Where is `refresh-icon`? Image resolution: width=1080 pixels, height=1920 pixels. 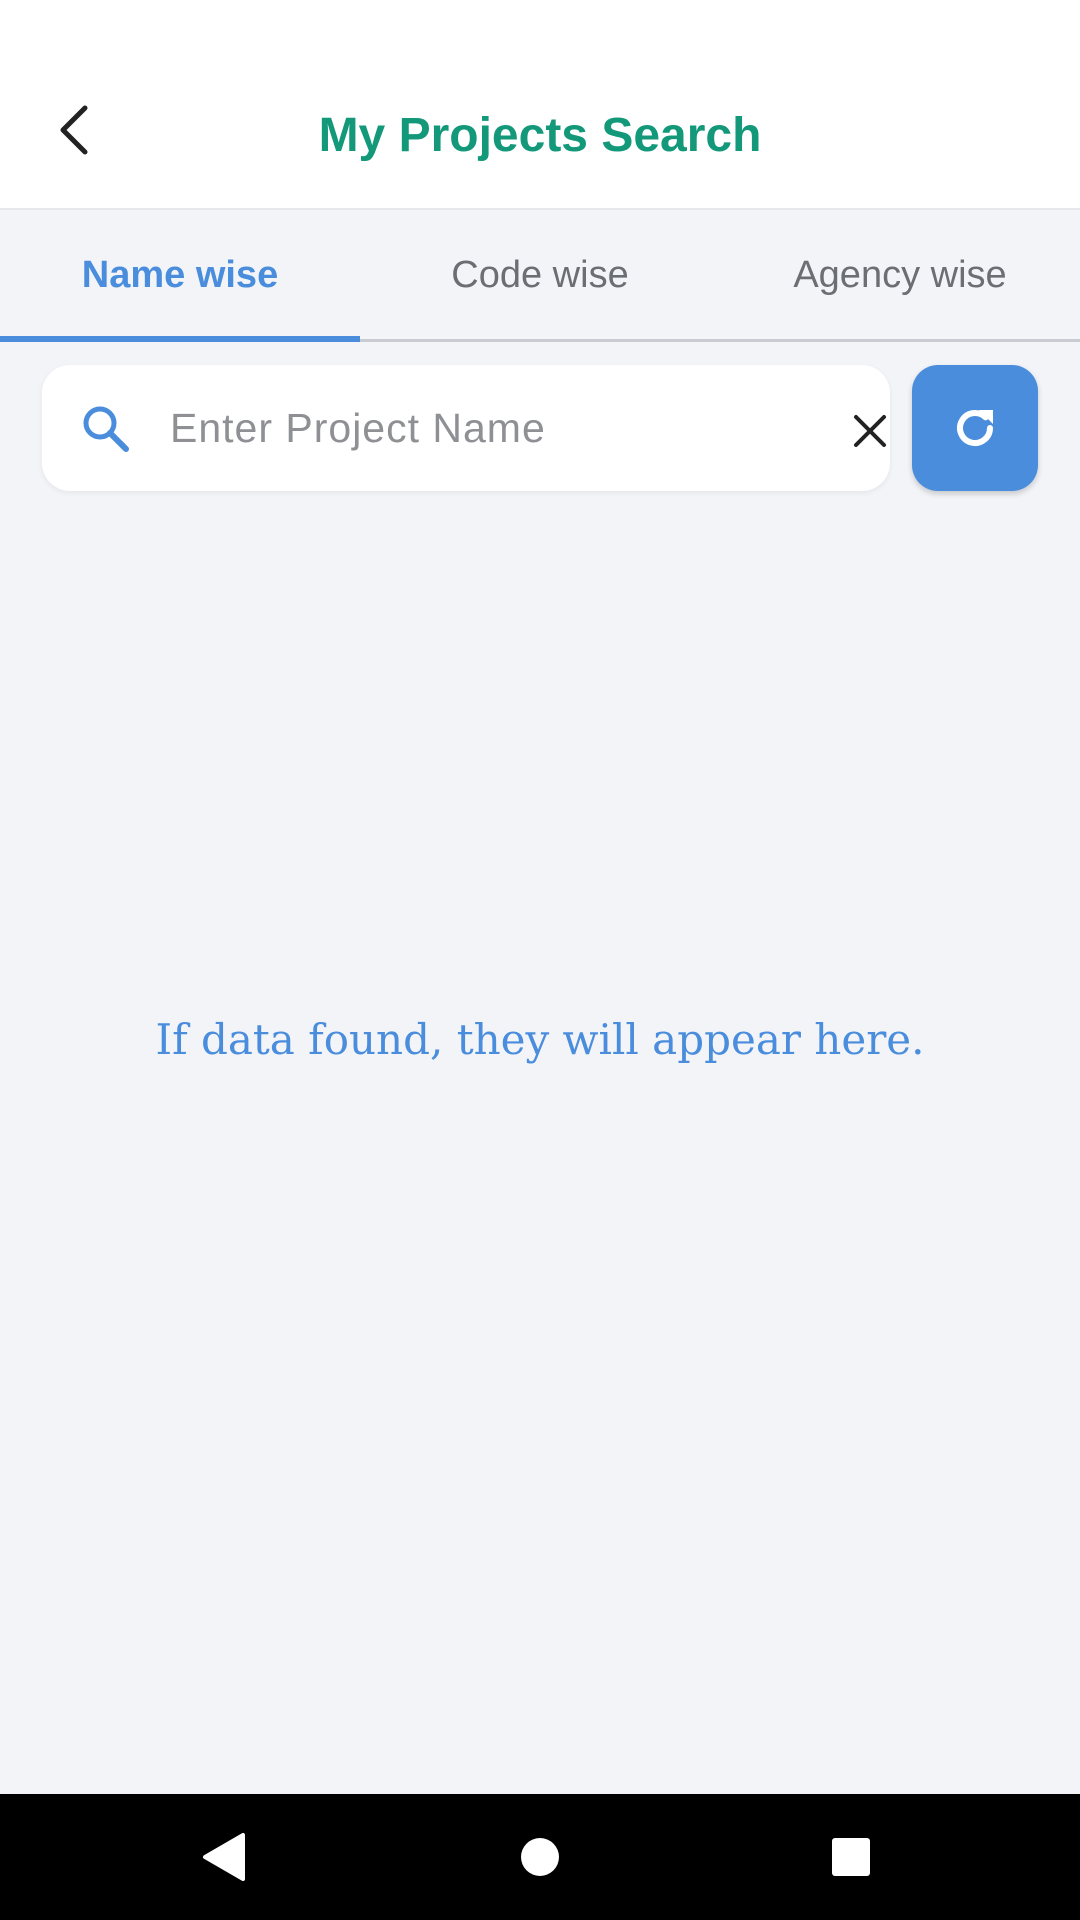
refresh-icon is located at coordinates (975, 428).